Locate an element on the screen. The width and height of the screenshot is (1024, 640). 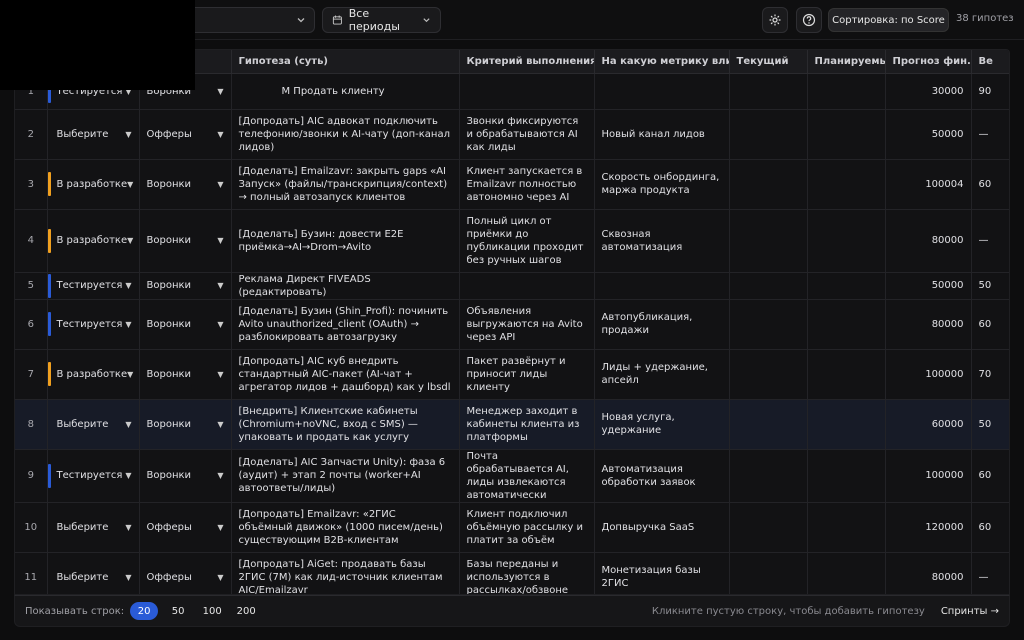
metric-cell: Монетизация базы 2ГИС is located at coordinates (662, 573).